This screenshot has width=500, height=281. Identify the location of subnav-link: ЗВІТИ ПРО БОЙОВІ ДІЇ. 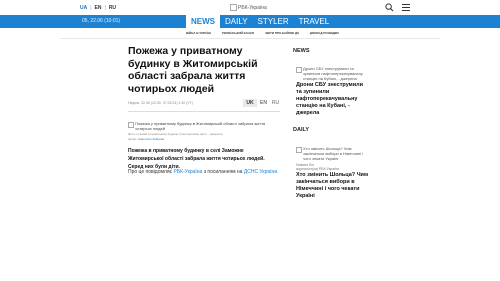
(282, 33).